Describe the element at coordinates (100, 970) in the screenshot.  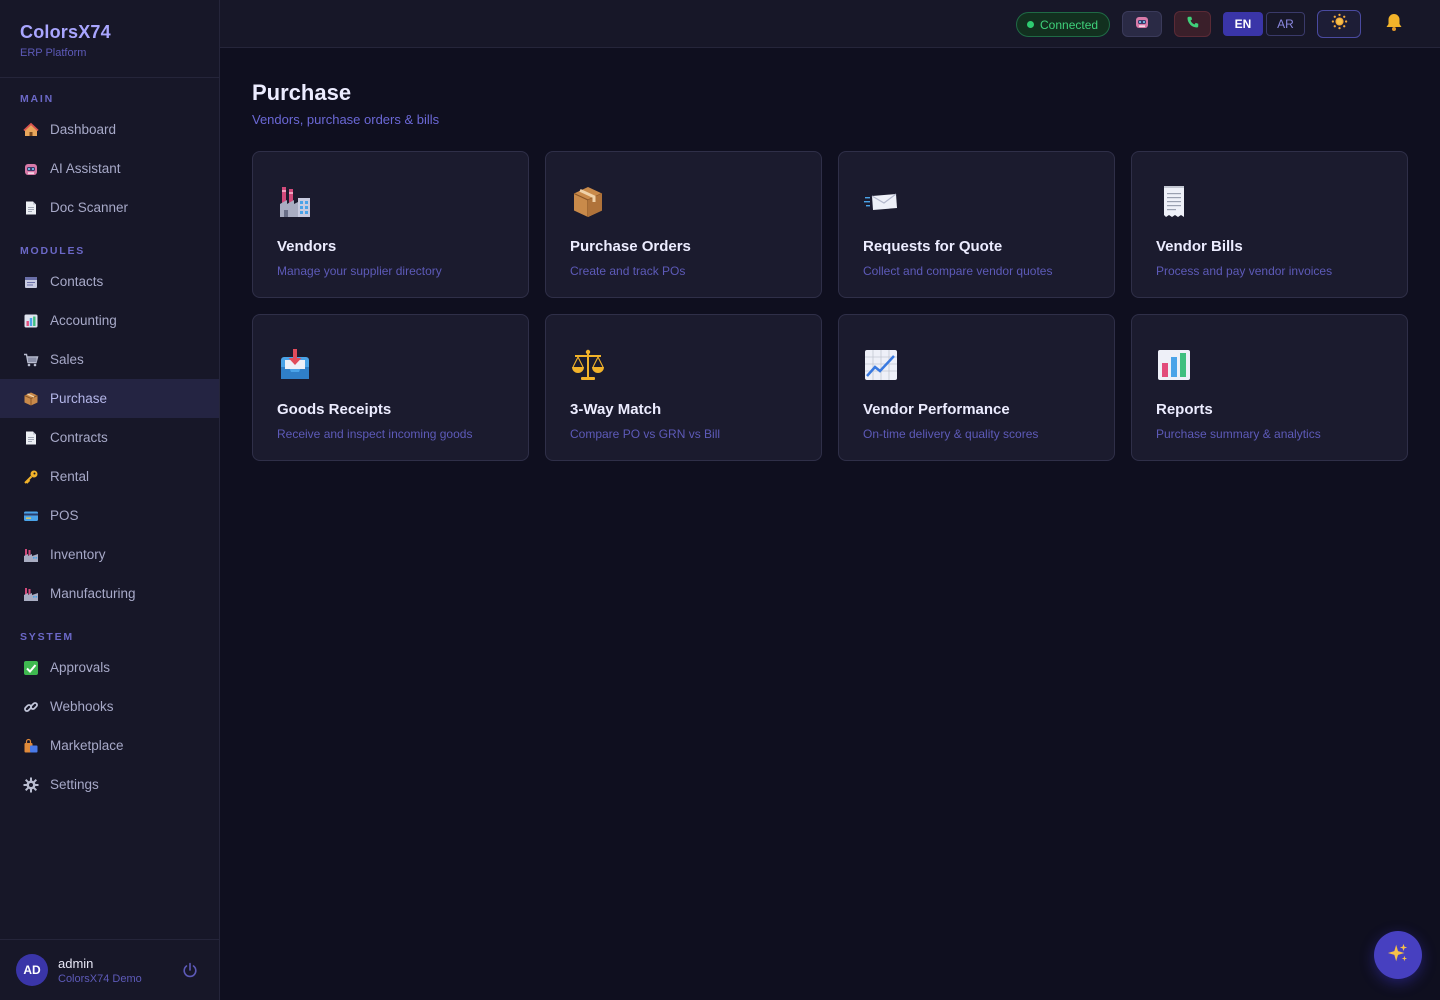
I see `user-info: admin ColorsX74 Demo` at that location.